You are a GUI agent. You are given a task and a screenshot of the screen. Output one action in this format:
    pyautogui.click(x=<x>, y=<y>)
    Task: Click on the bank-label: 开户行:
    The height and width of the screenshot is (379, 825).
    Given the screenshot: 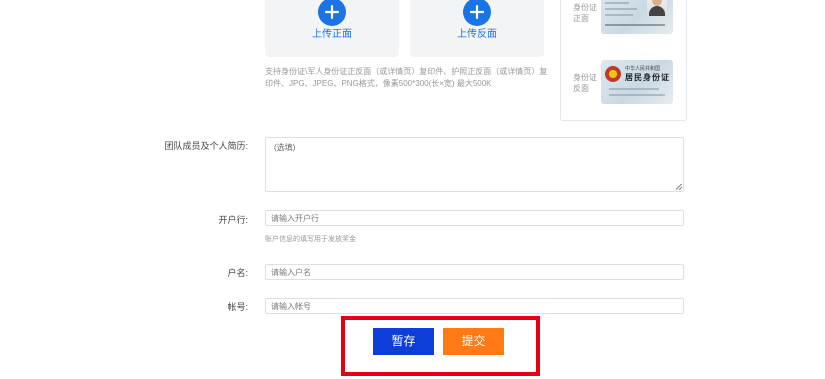 What is the action you would take?
    pyautogui.click(x=233, y=220)
    